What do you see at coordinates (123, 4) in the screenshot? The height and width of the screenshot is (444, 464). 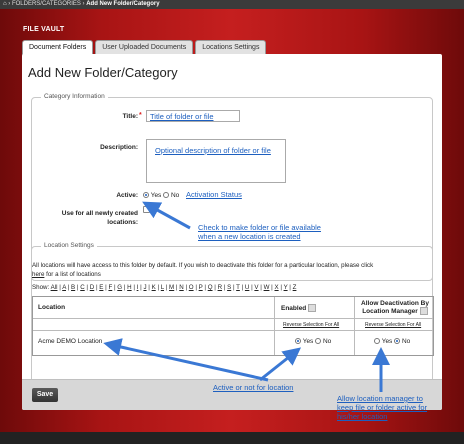 I see `breadcrumb-current: Add New Folder/Category` at bounding box center [123, 4].